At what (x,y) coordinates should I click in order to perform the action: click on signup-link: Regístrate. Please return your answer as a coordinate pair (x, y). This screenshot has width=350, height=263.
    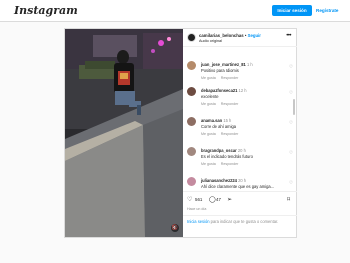
    Looking at the image, I should click on (327, 10).